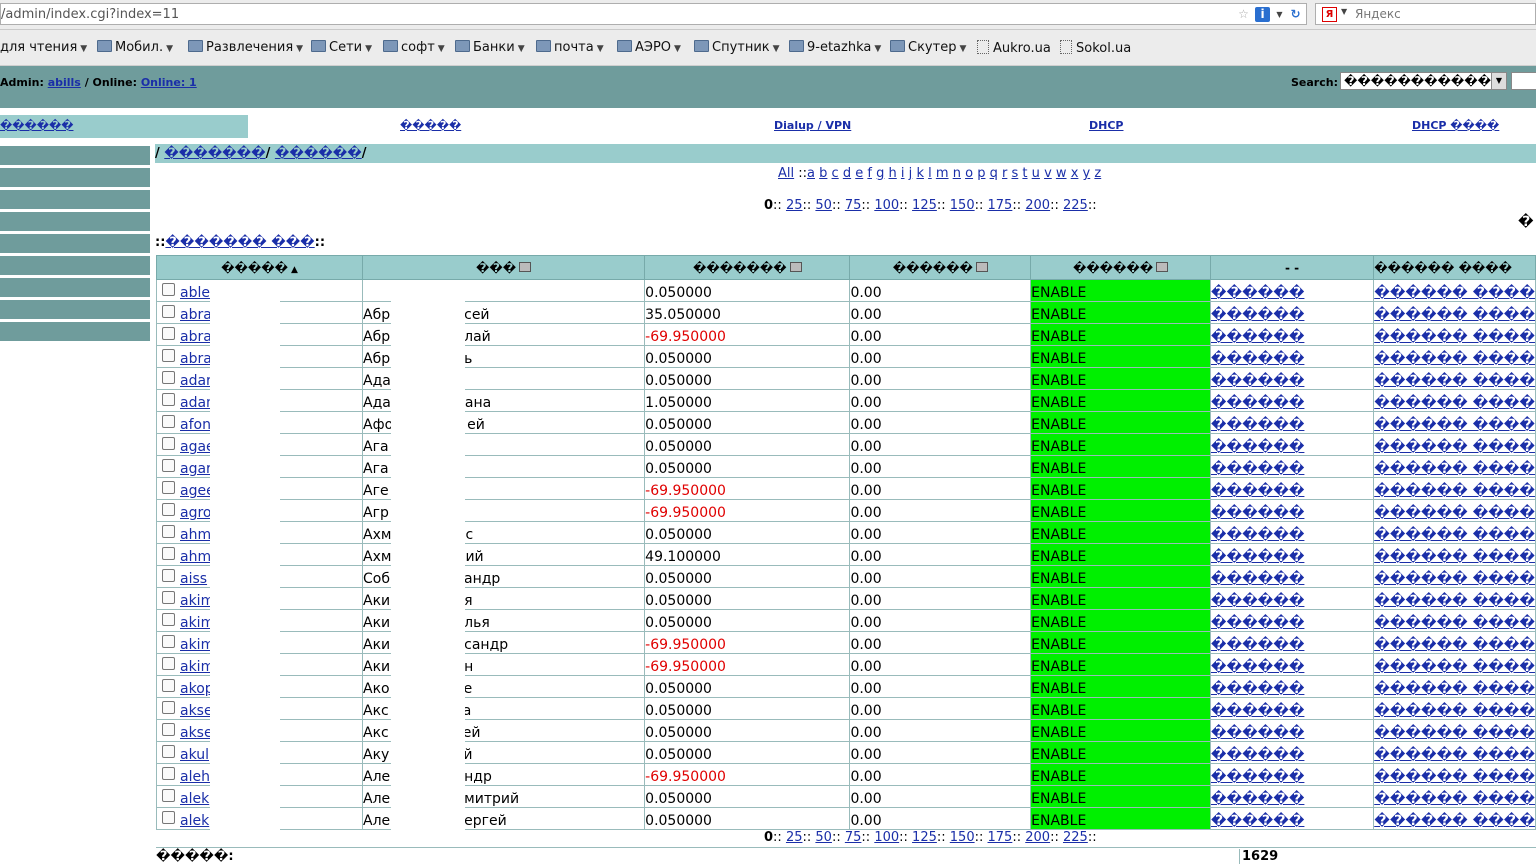 This screenshot has width=1536, height=868. I want to click on bookmark-item: Мобил. ▼, so click(135, 47).